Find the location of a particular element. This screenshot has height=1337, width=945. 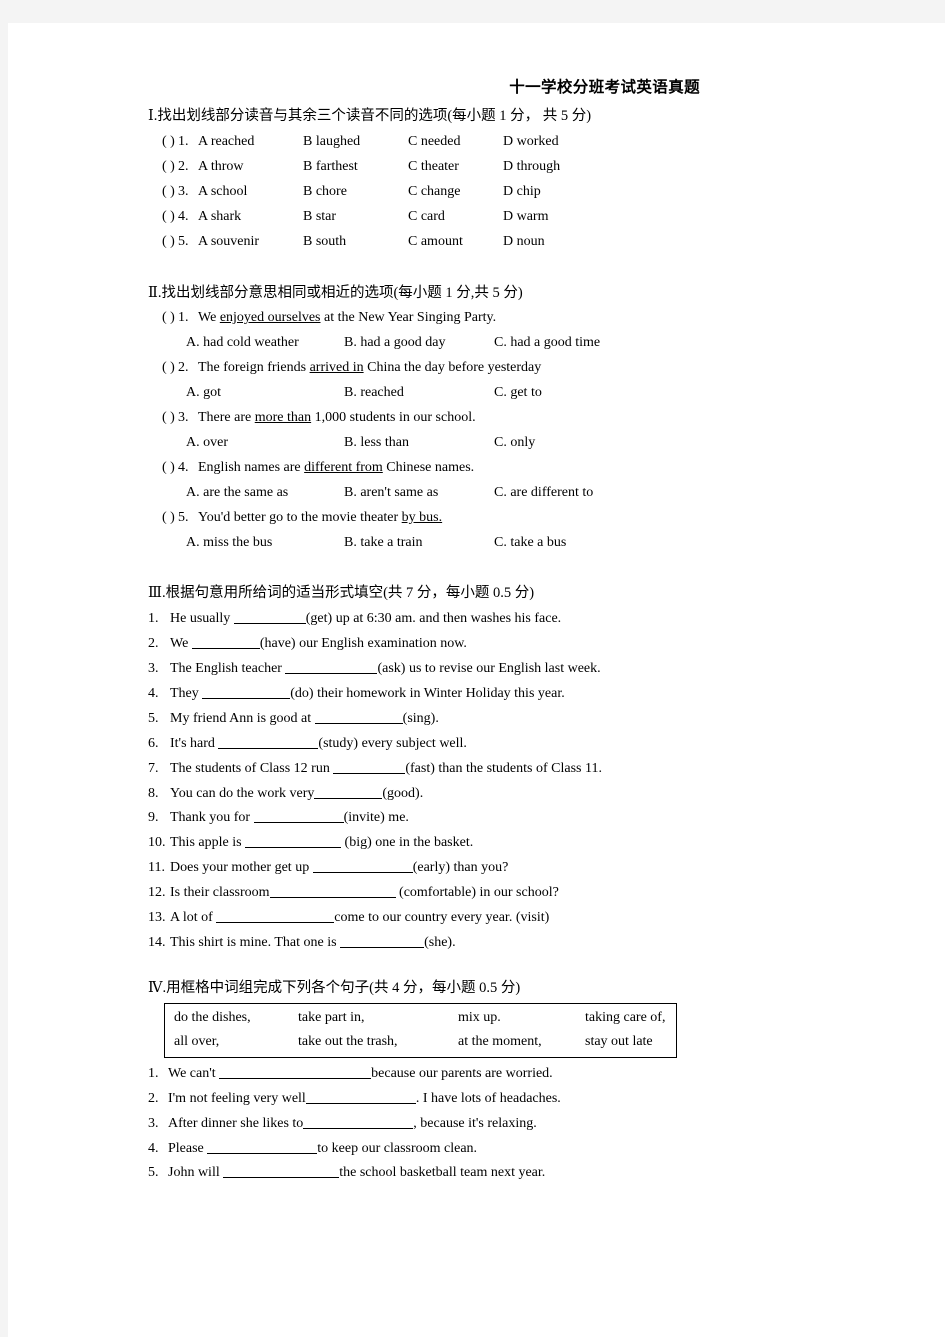

option-d: D noun is located at coordinates (524, 242).